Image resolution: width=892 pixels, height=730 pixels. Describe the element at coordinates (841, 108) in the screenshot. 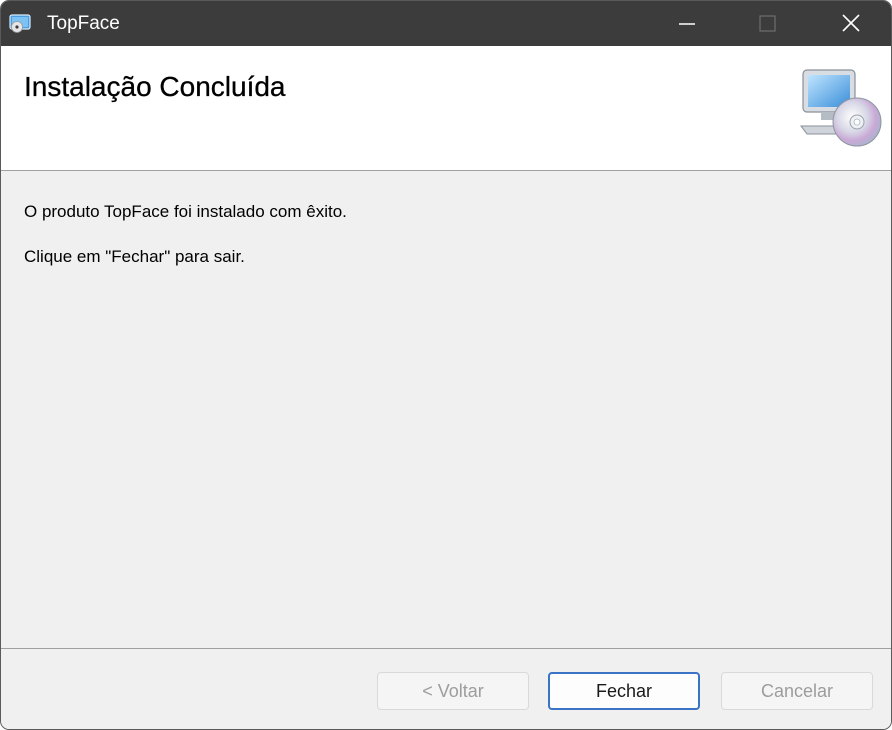

I see `computer-cd-icon` at that location.